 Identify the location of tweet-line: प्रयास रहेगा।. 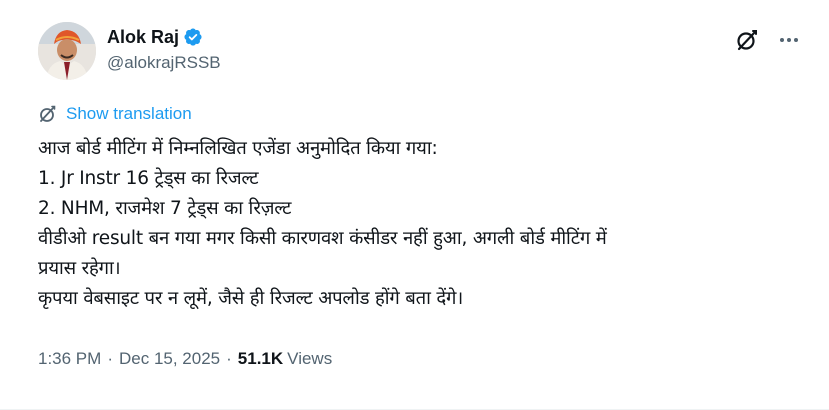
(79, 268).